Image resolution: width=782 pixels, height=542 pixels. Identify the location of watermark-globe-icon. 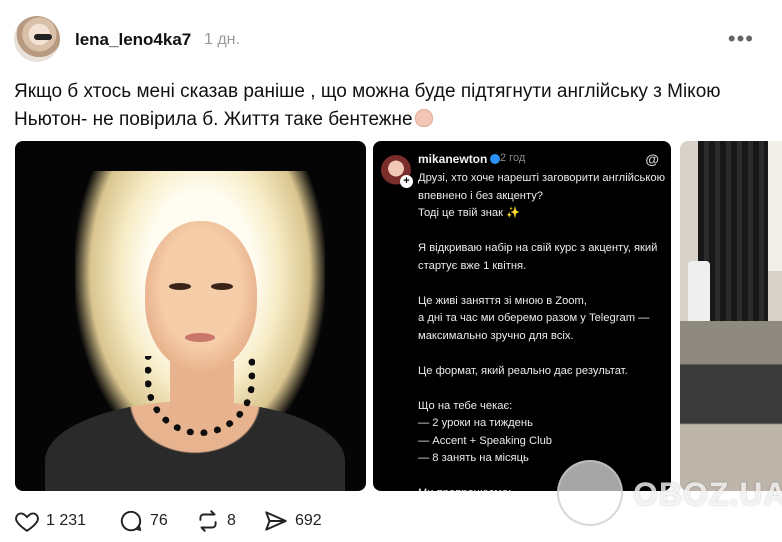
(590, 493).